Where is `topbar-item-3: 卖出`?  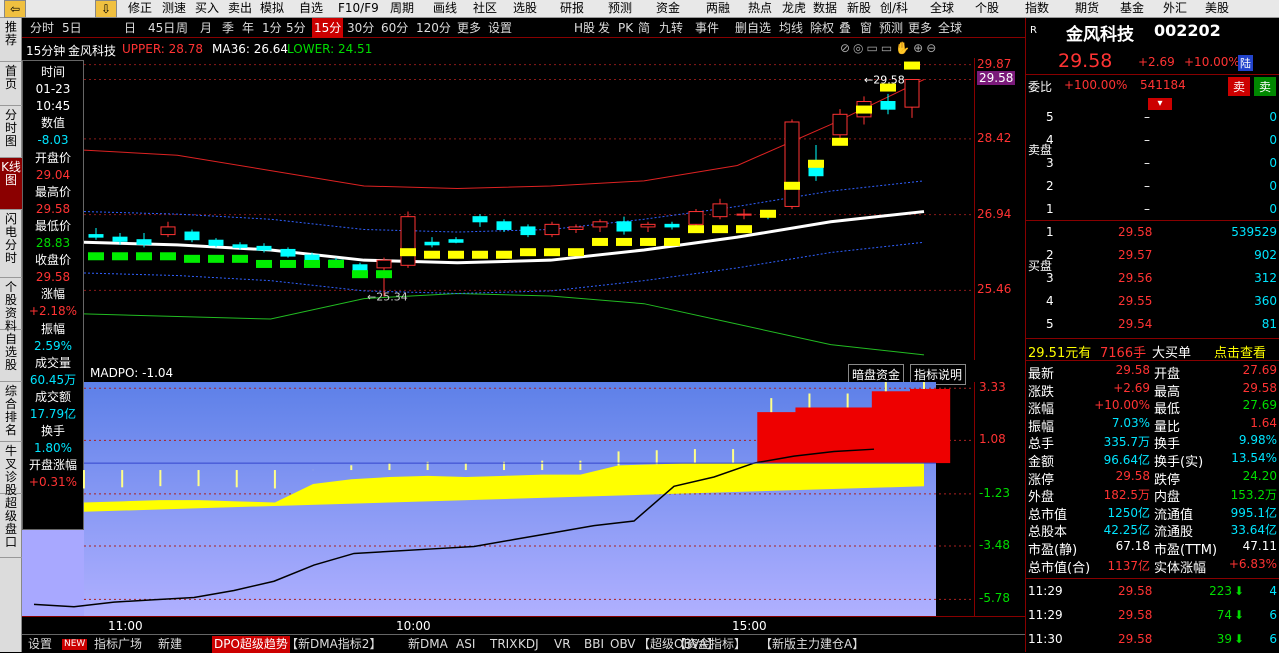
topbar-item-3: 卖出 is located at coordinates (240, 9).